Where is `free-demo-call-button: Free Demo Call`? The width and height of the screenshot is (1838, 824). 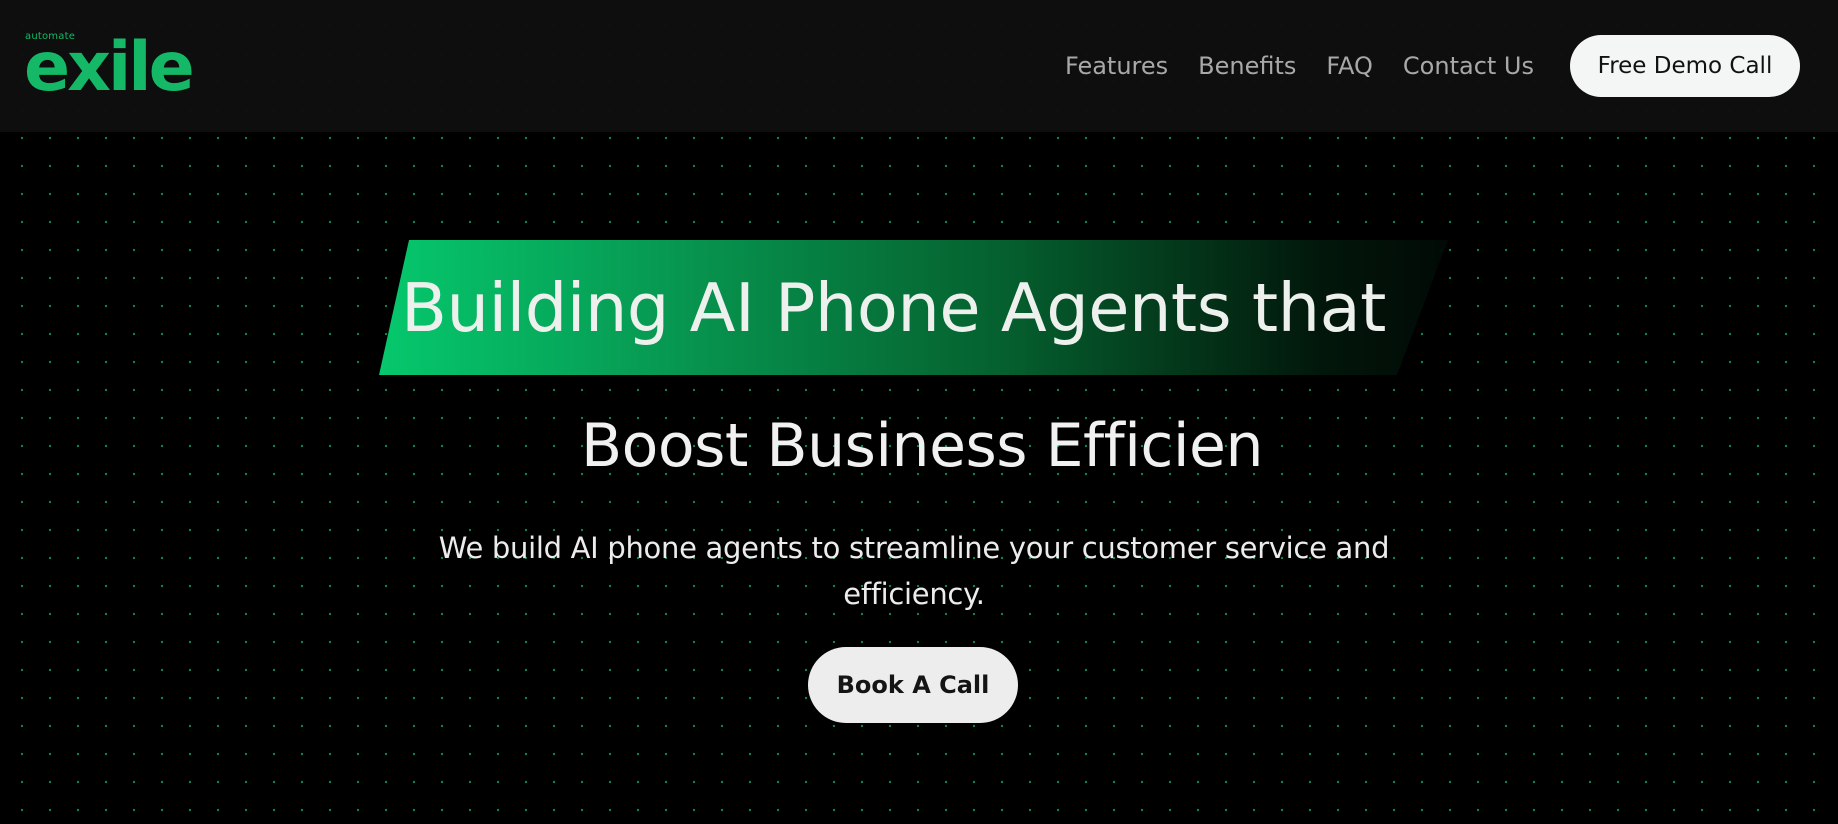 free-demo-call-button: Free Demo Call is located at coordinates (1685, 66).